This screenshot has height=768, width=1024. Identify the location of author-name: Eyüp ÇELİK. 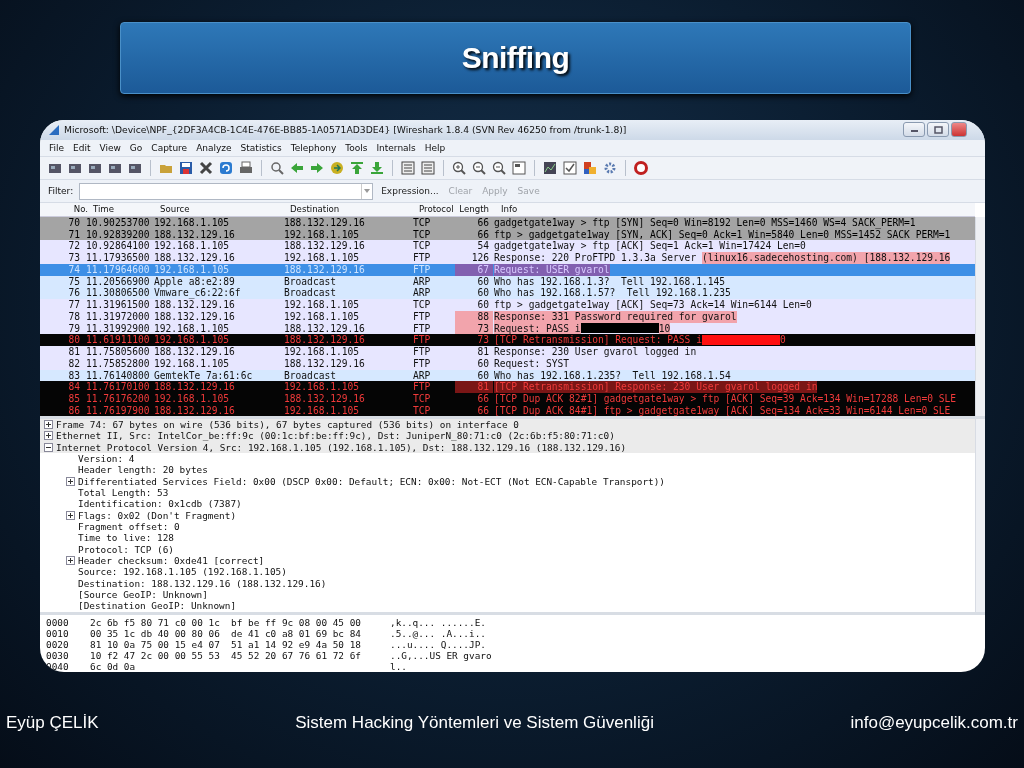
(52, 723).